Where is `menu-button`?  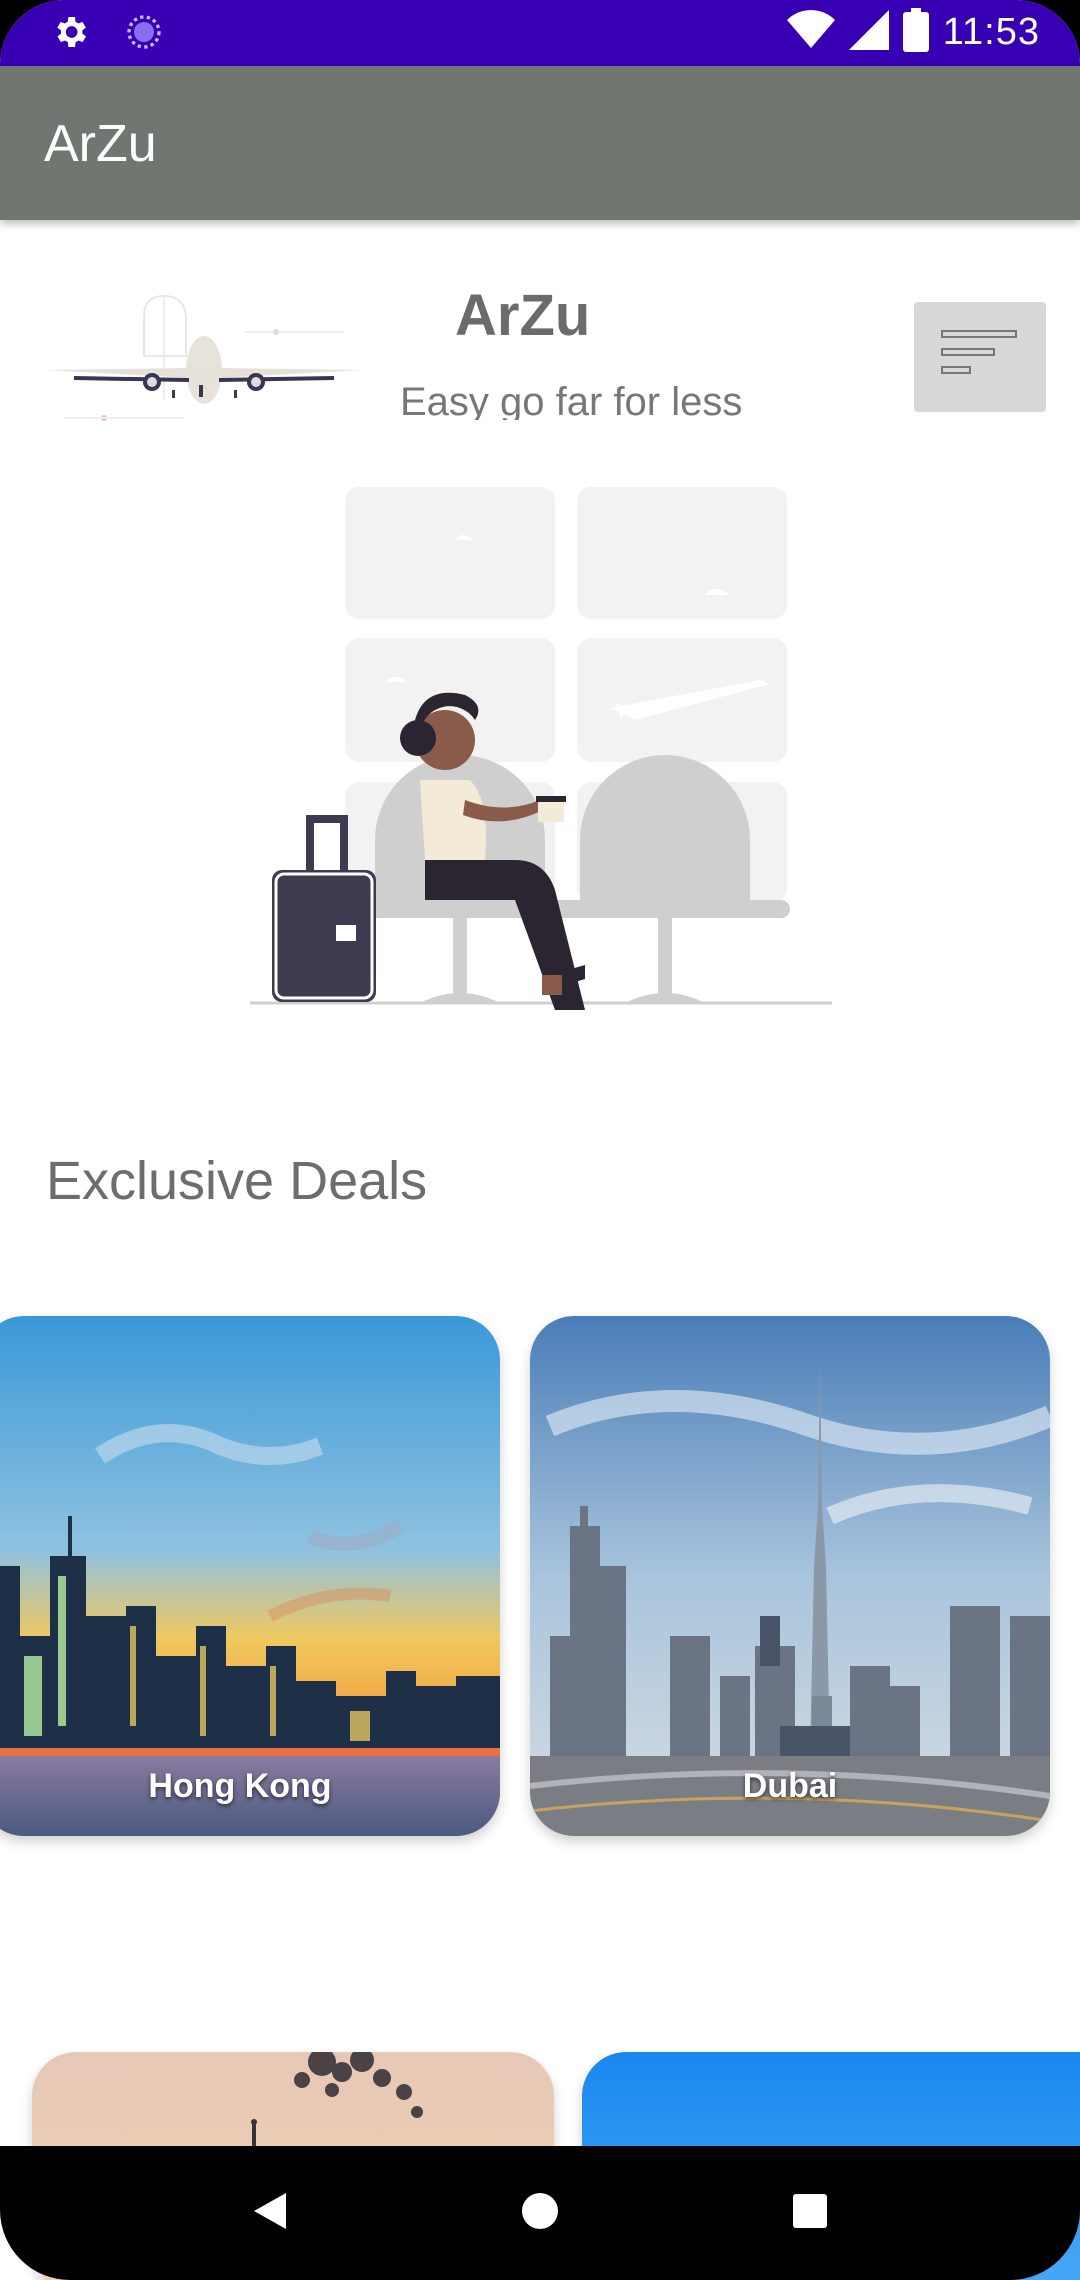 menu-button is located at coordinates (980, 357).